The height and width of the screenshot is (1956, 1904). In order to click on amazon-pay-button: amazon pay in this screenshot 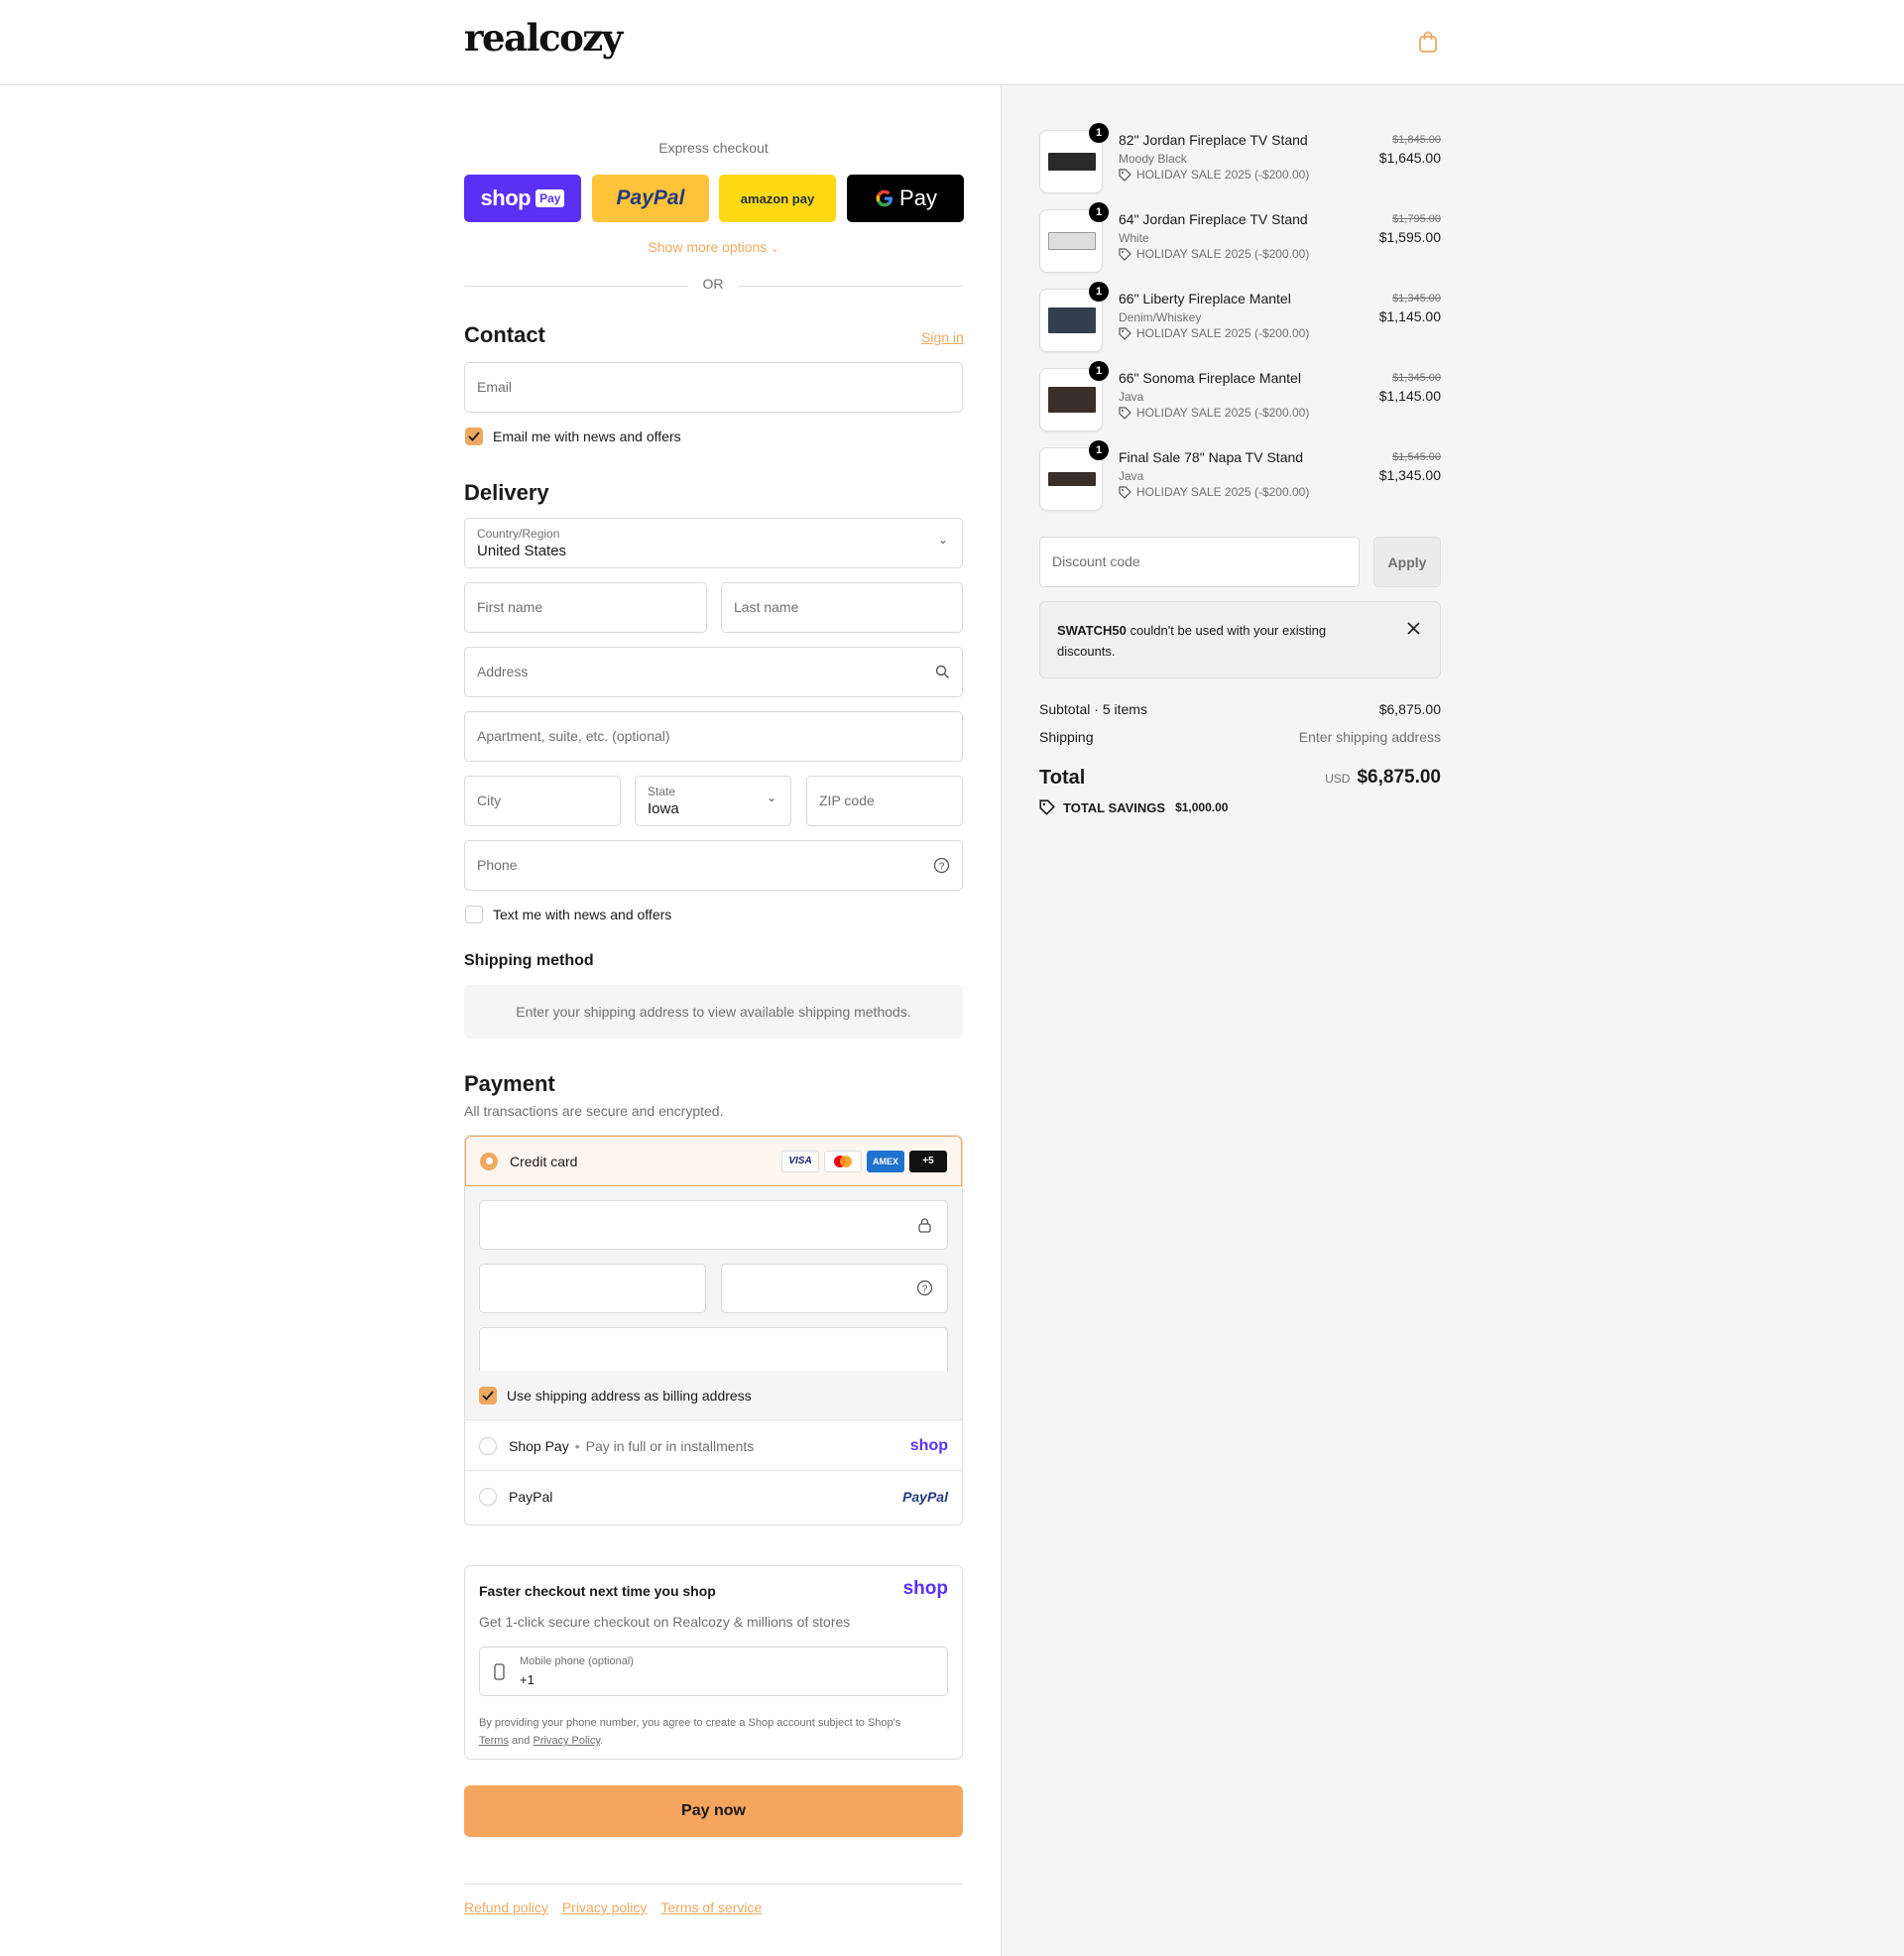, I will do `click(777, 198)`.